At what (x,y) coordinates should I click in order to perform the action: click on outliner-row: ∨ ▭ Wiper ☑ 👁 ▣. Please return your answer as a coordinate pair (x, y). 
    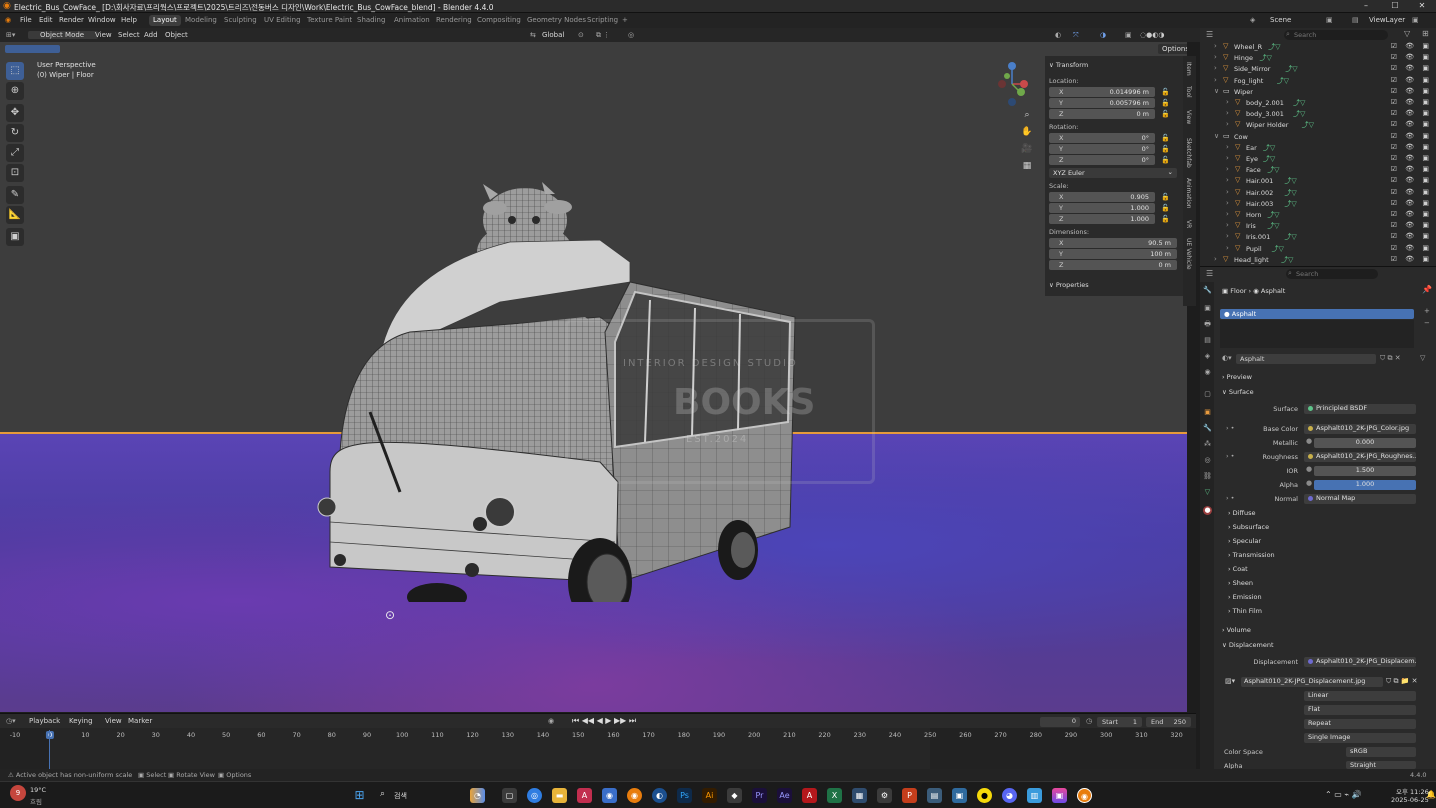
    Looking at the image, I should click on (1318, 91).